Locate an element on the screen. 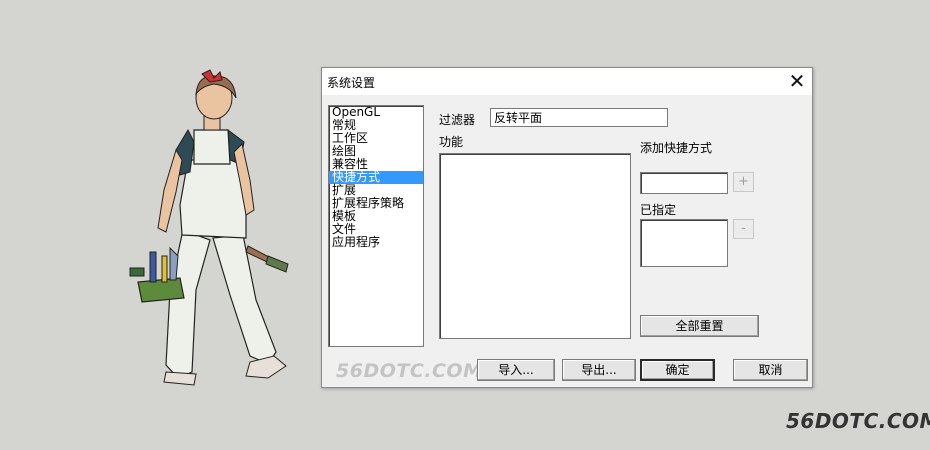 Image resolution: width=930 pixels, height=450 pixels. function-list is located at coordinates (535, 246).